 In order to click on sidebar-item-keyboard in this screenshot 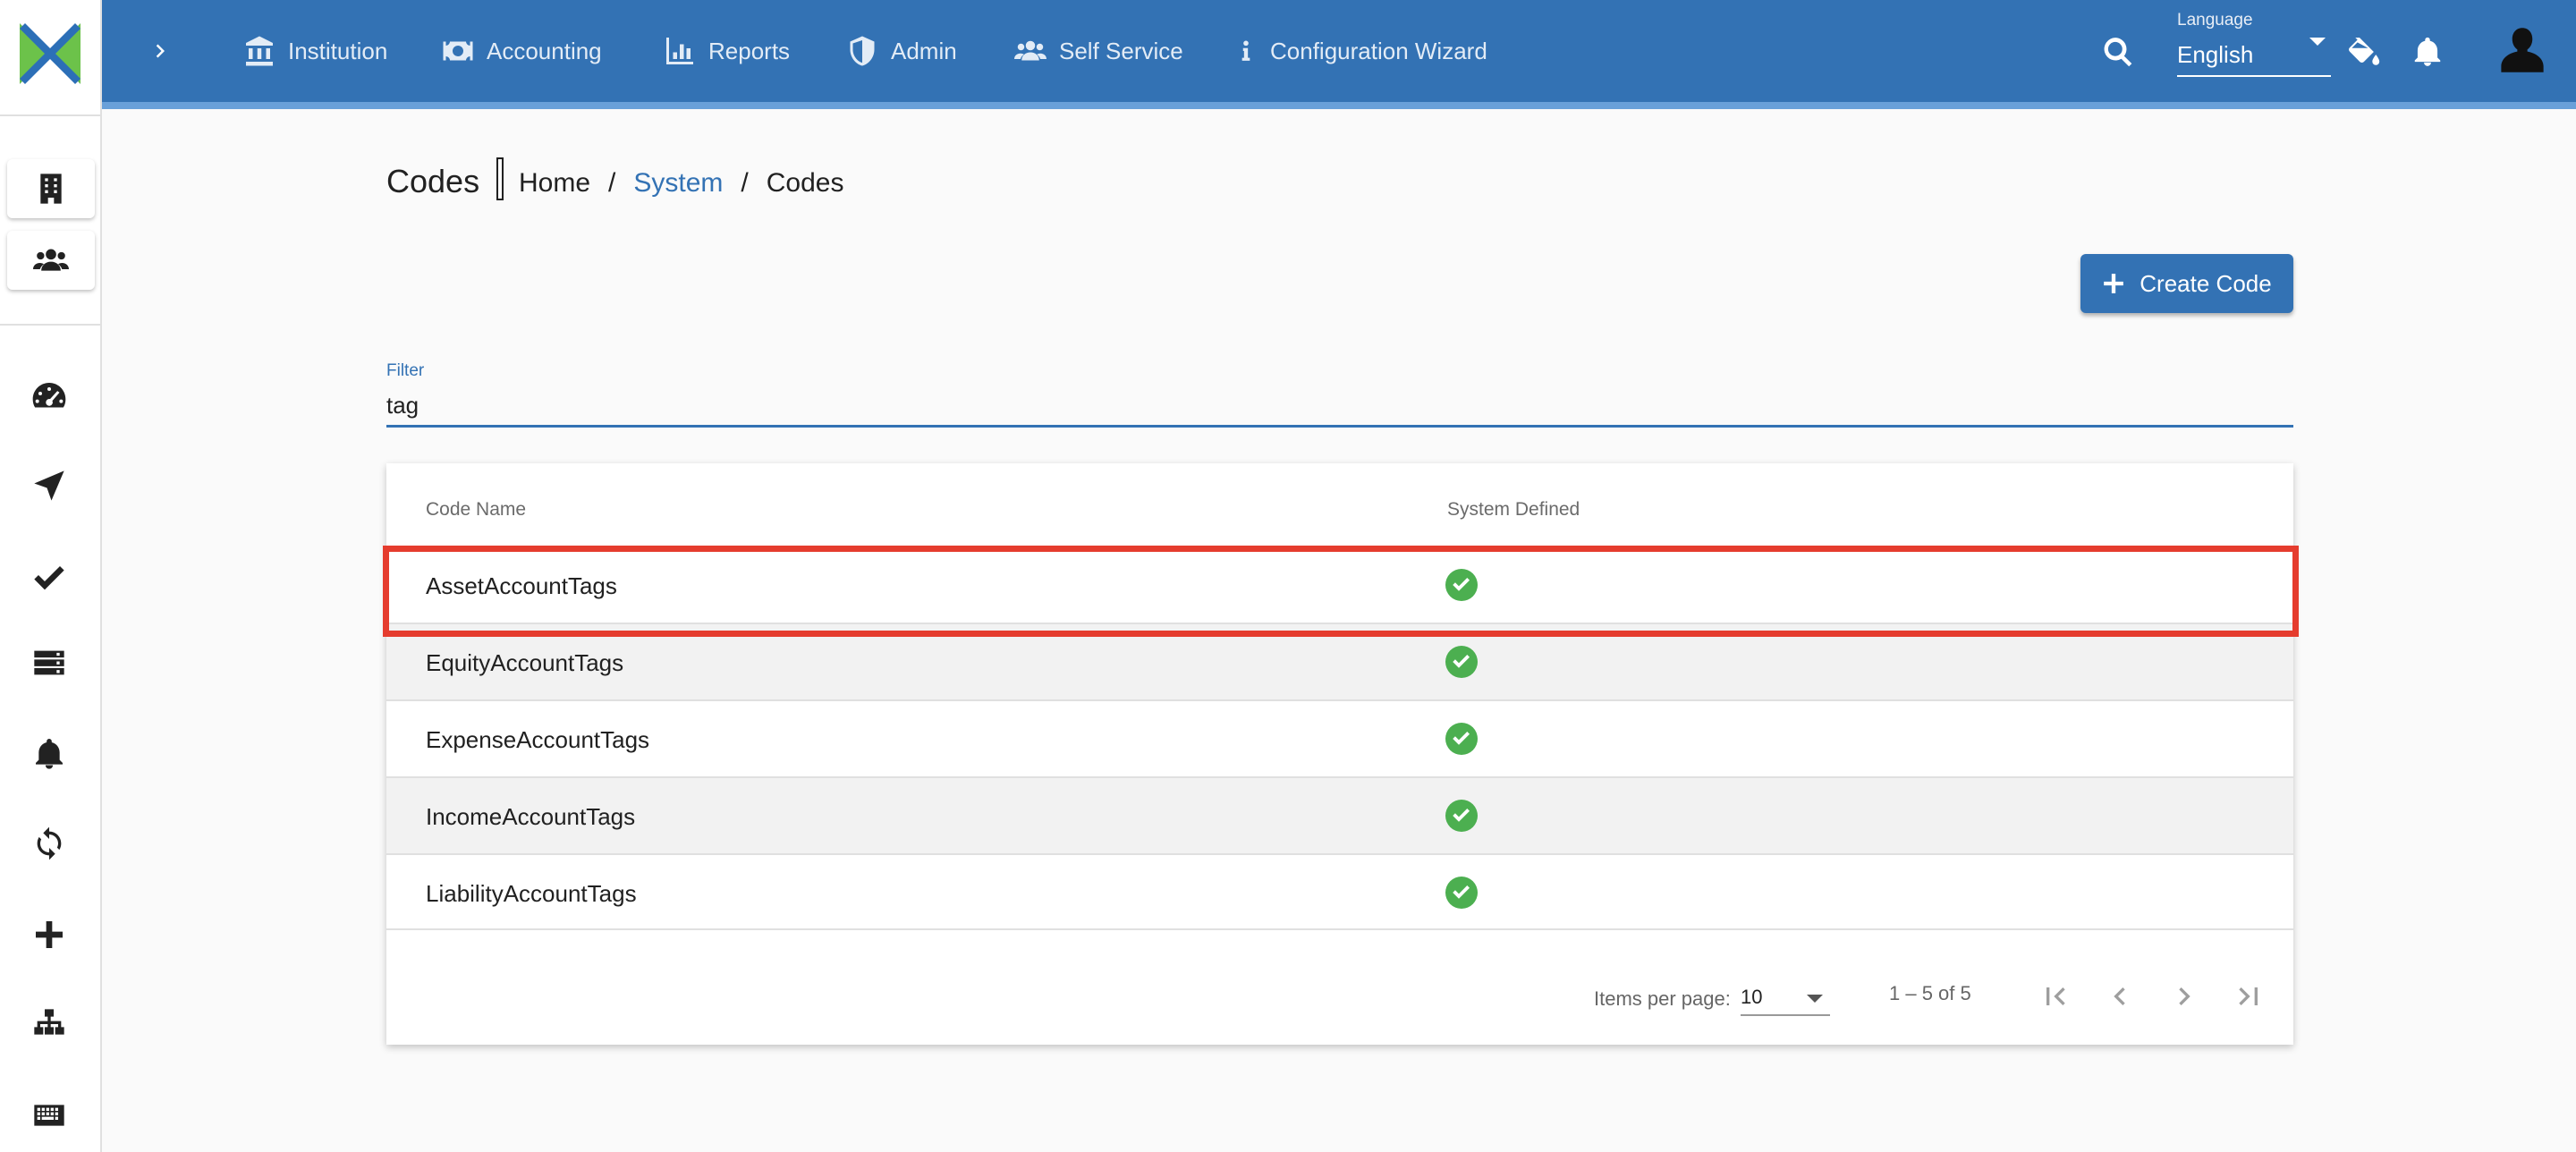, I will do `click(49, 1115)`.